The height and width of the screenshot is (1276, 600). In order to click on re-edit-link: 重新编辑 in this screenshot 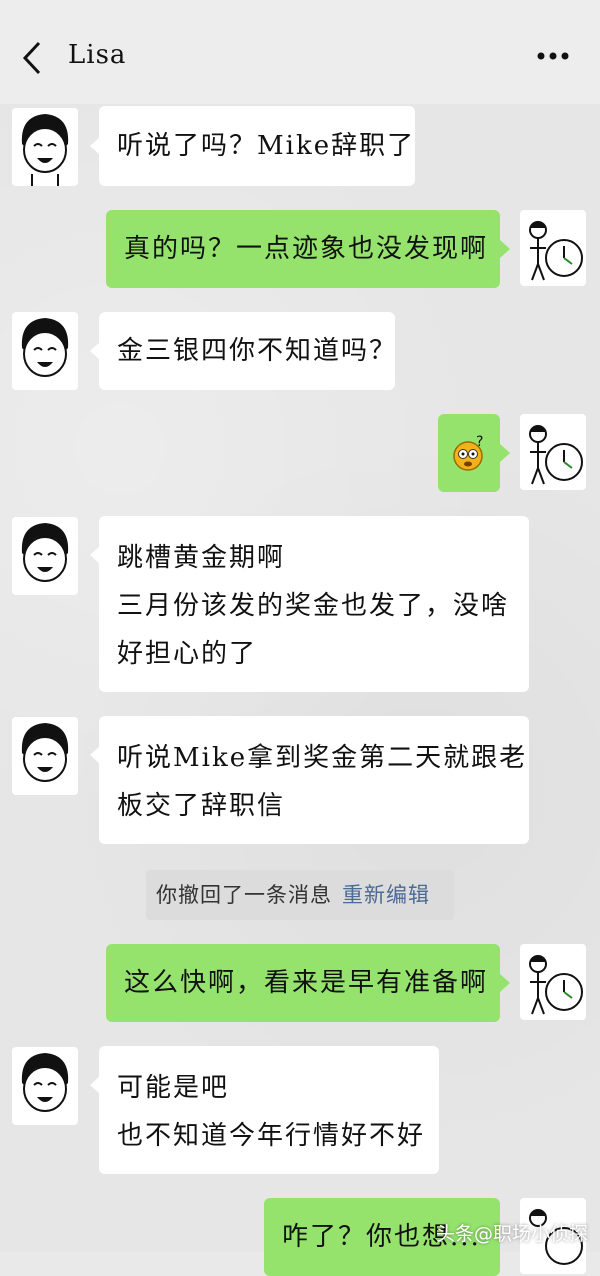, I will do `click(386, 895)`.